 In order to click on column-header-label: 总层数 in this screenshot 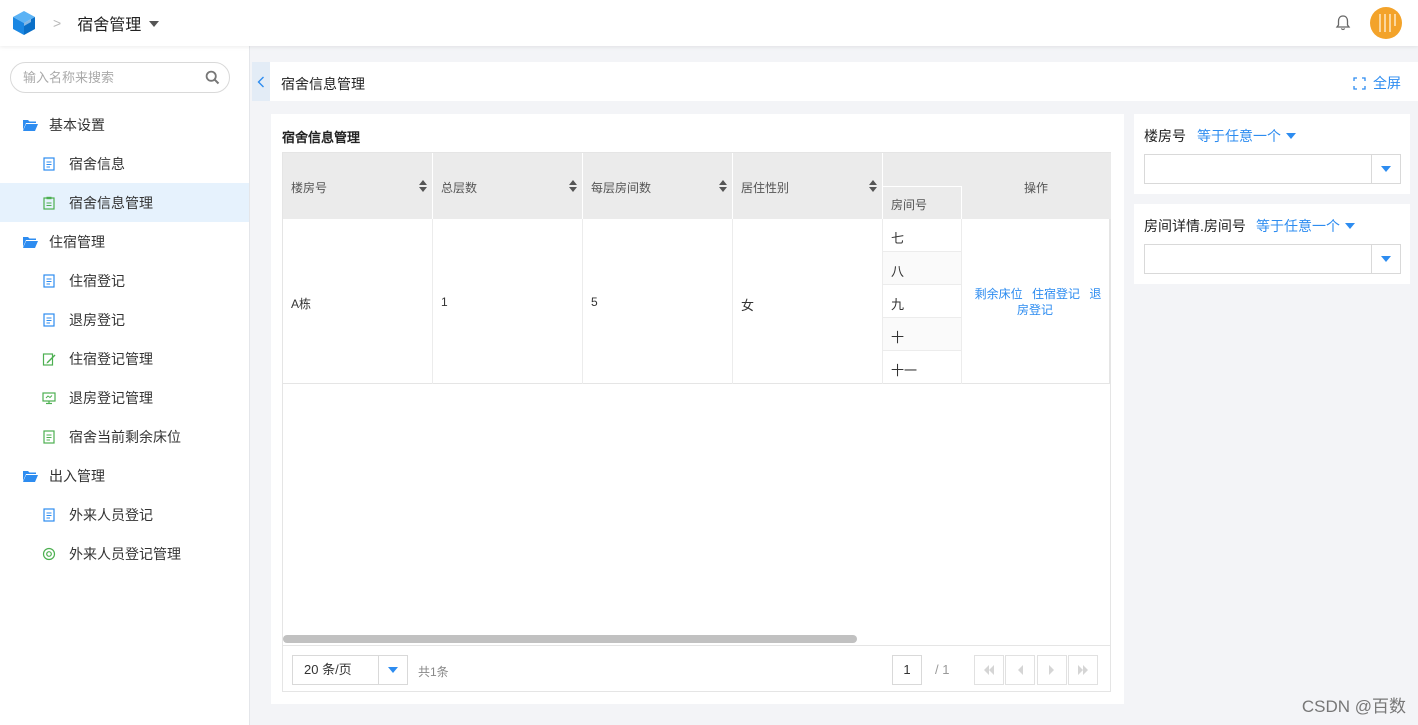, I will do `click(459, 188)`.